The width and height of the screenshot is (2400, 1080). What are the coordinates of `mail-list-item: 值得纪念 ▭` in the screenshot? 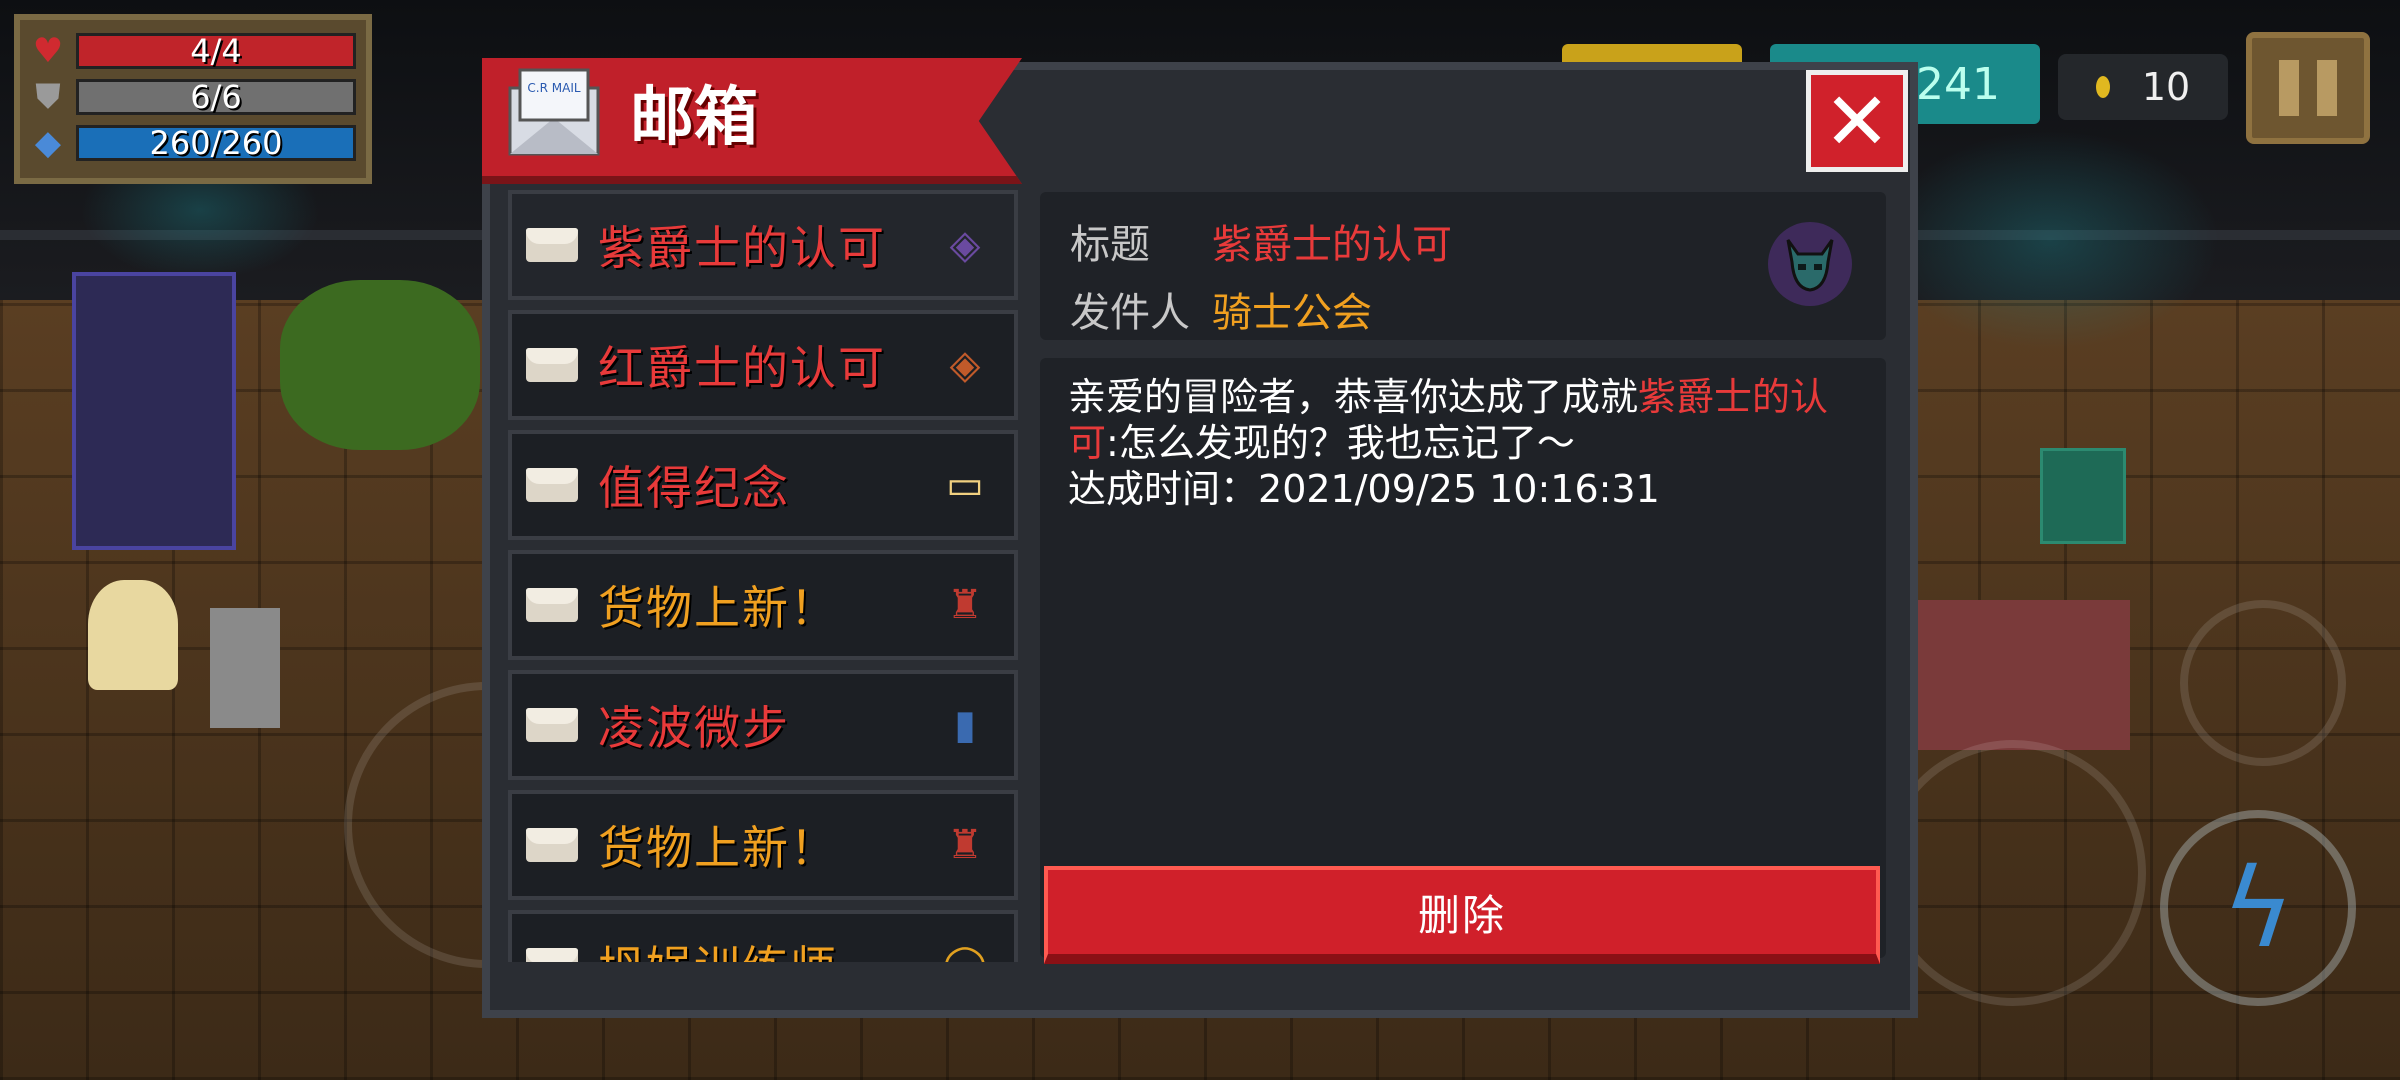 It's located at (763, 485).